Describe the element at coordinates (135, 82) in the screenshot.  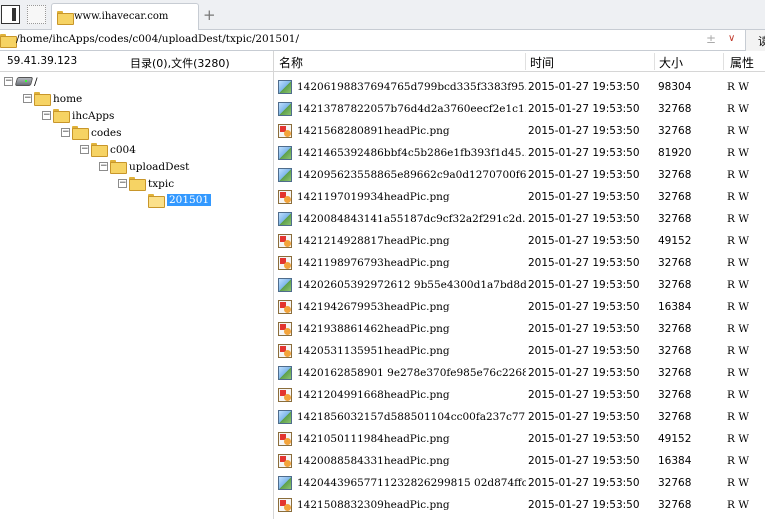
I see `tree-node: − /` at that location.